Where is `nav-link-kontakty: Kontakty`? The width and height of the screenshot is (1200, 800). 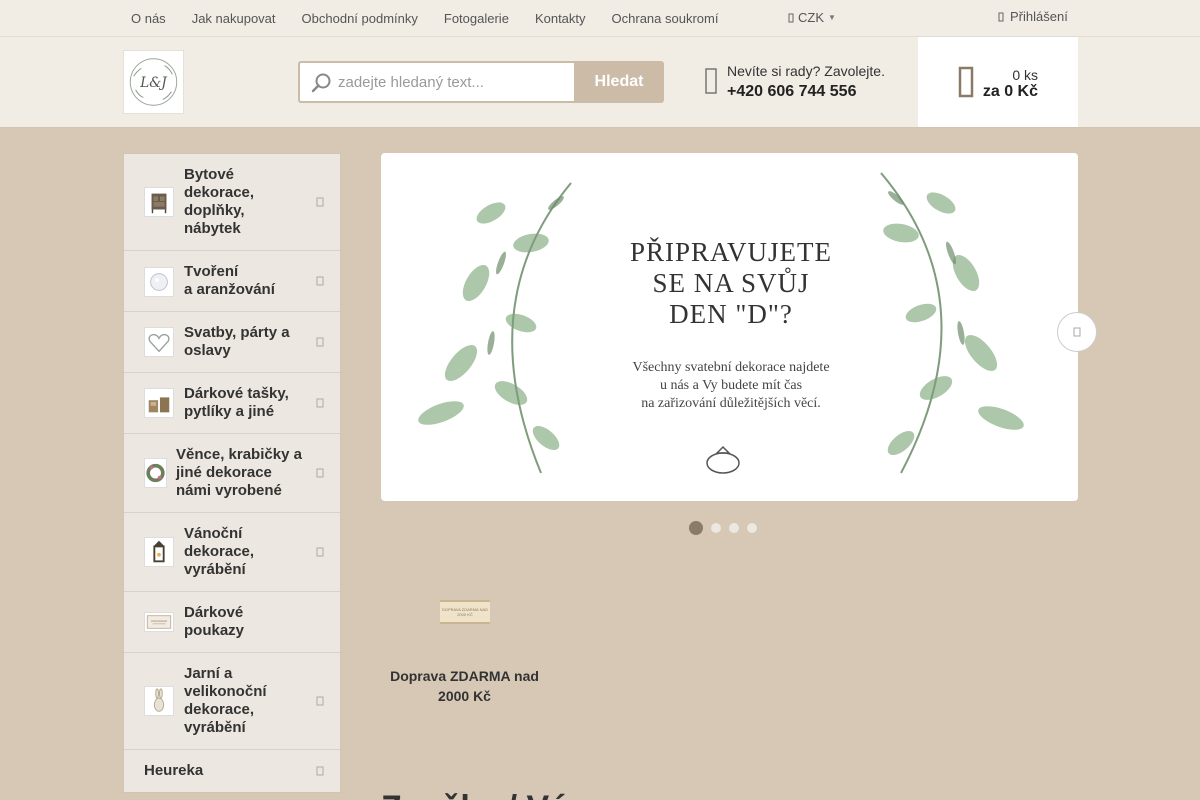
nav-link-kontakty: Kontakty is located at coordinates (560, 18).